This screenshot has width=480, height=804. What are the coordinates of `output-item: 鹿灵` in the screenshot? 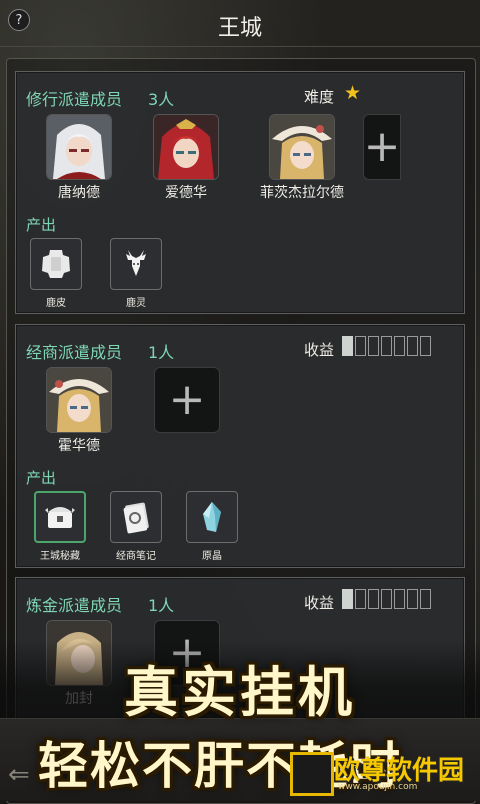 It's located at (136, 273).